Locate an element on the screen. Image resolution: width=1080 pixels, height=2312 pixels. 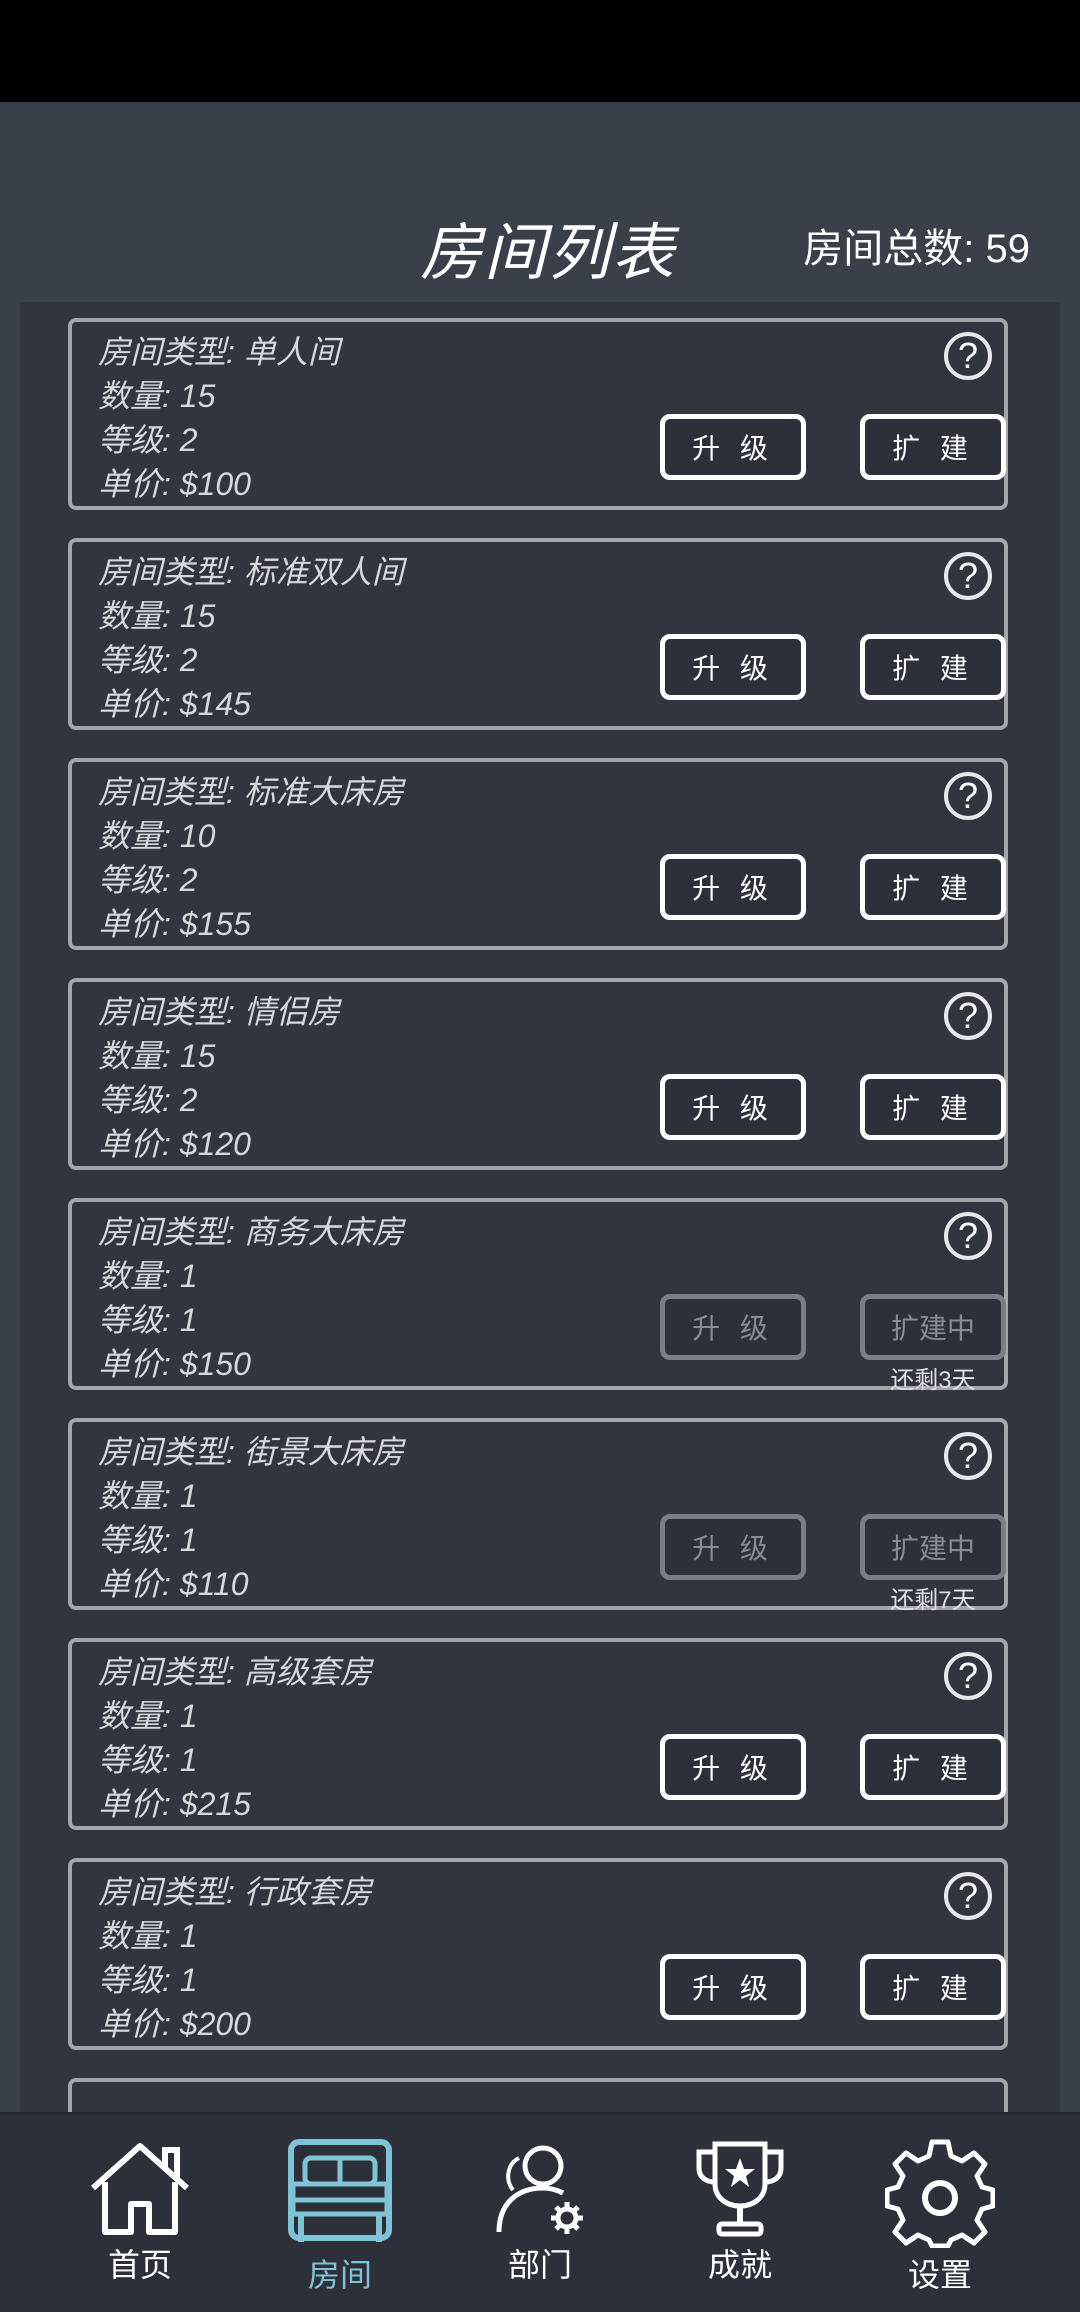
tab-rooms: 房间 is located at coordinates (340, 2213).